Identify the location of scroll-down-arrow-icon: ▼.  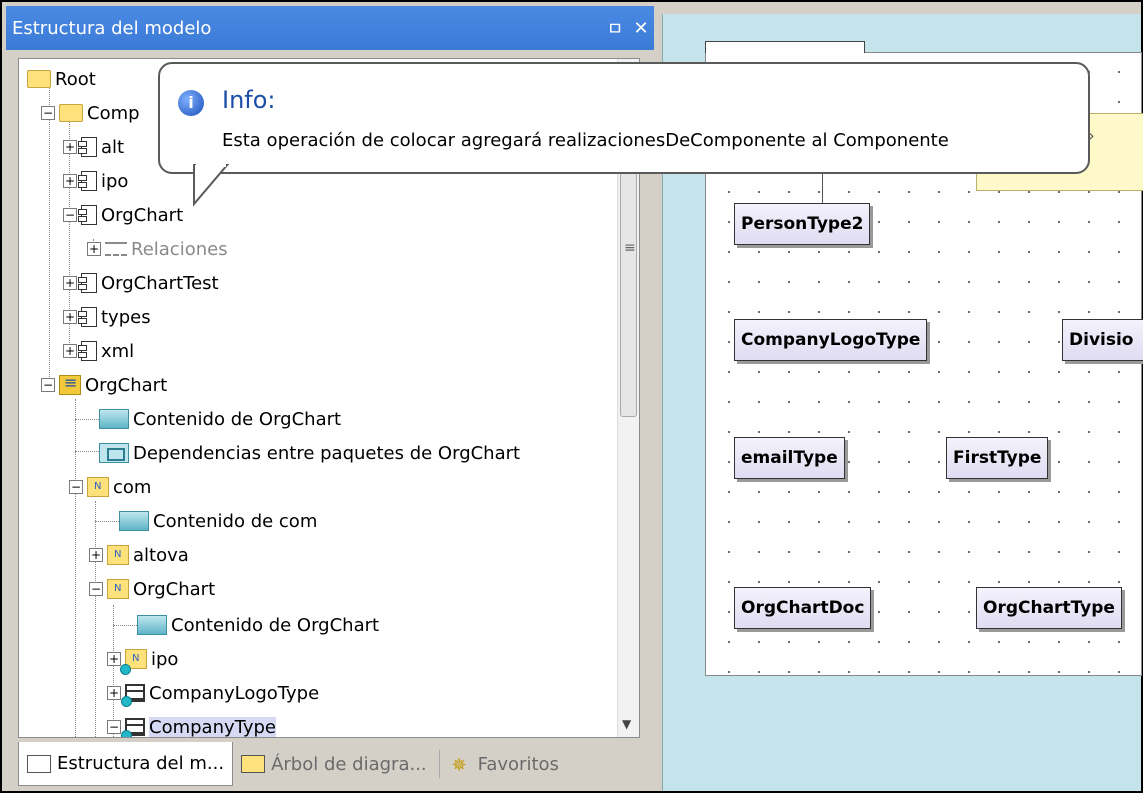
(626, 724).